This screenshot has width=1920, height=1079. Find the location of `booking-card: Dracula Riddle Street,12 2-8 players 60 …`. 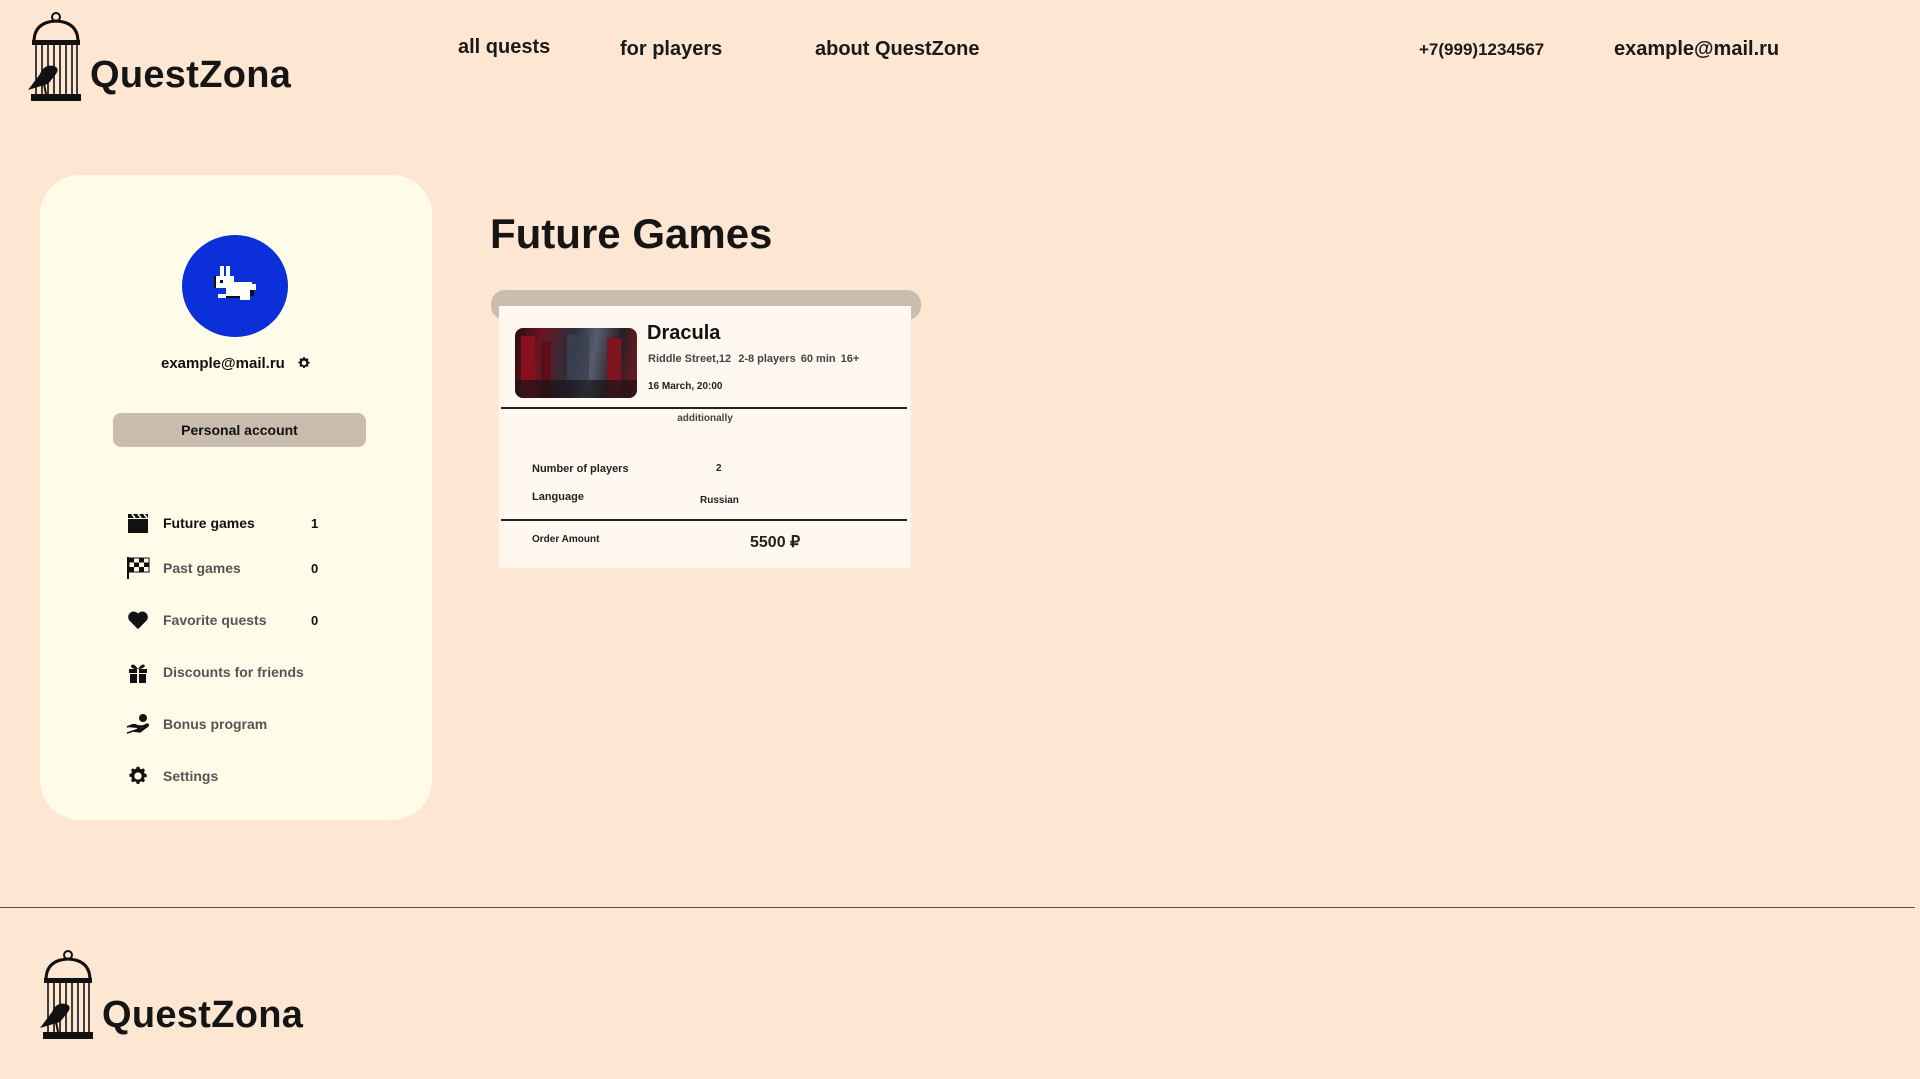

booking-card: Dracula Riddle Street,12 2-8 players 60 … is located at coordinates (705, 437).